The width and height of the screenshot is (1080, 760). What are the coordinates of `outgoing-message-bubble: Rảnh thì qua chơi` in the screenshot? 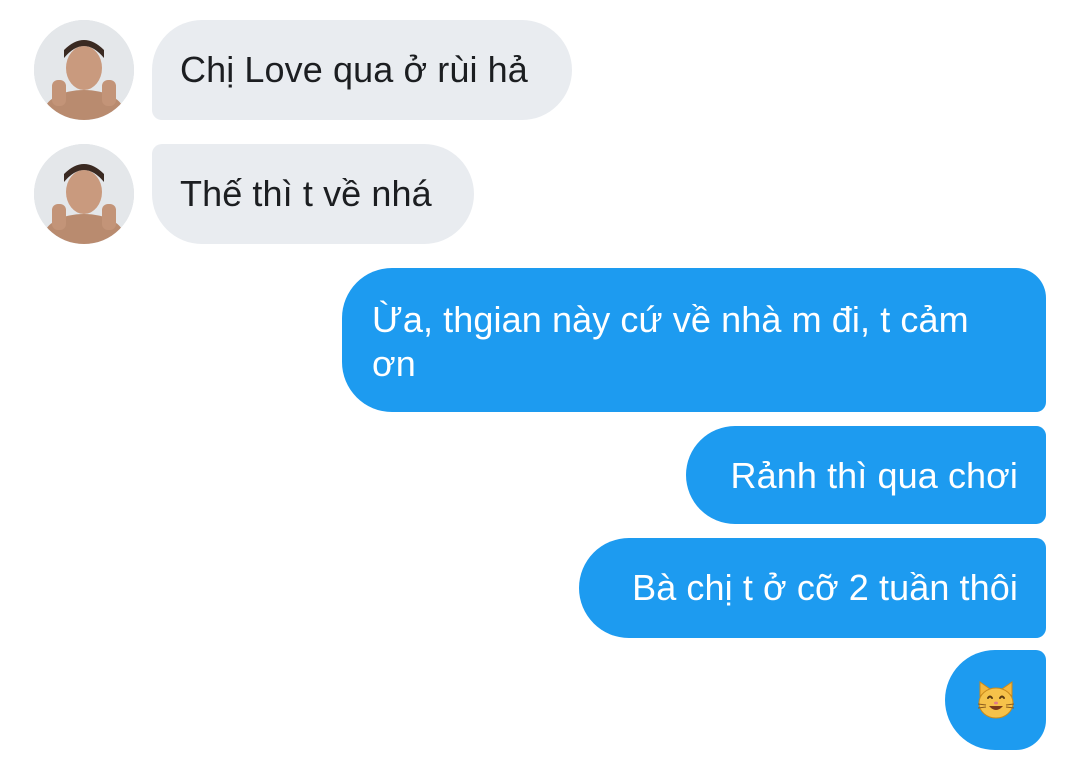 It's located at (866, 475).